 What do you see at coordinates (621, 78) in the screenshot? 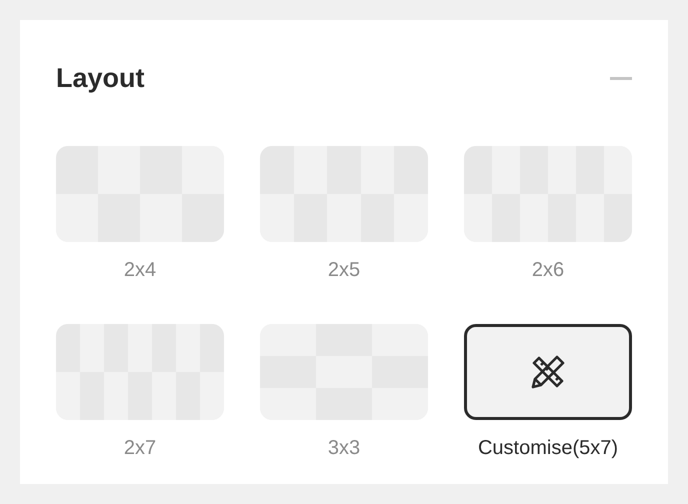
I see `minus-icon` at bounding box center [621, 78].